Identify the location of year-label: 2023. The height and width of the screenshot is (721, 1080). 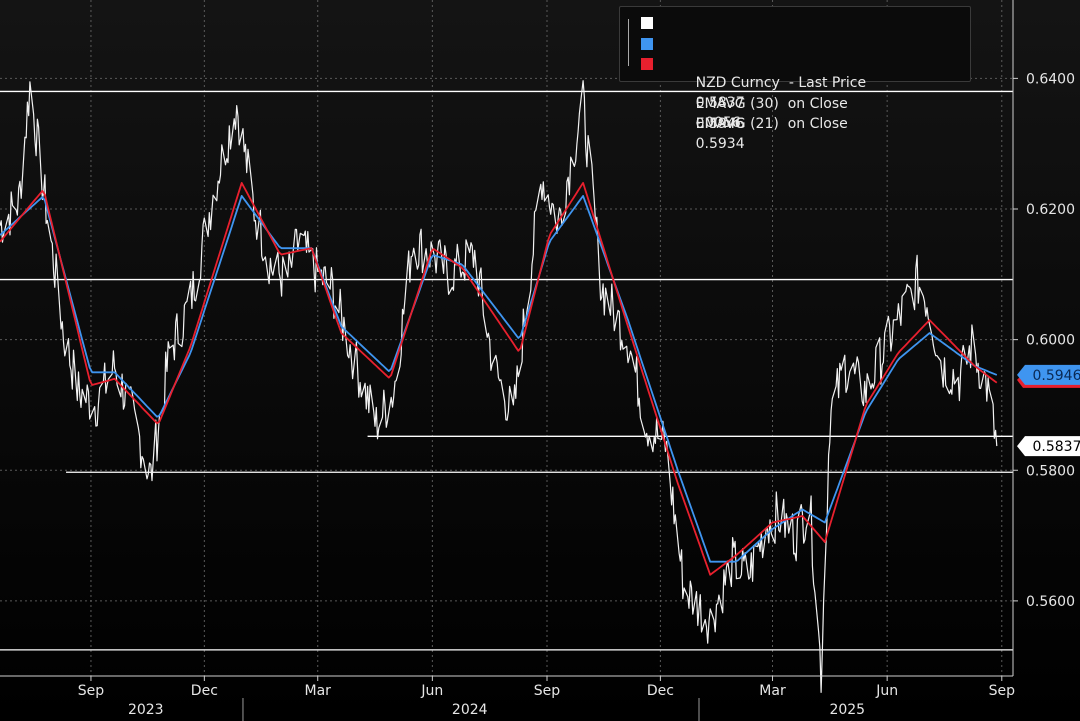
(146, 710).